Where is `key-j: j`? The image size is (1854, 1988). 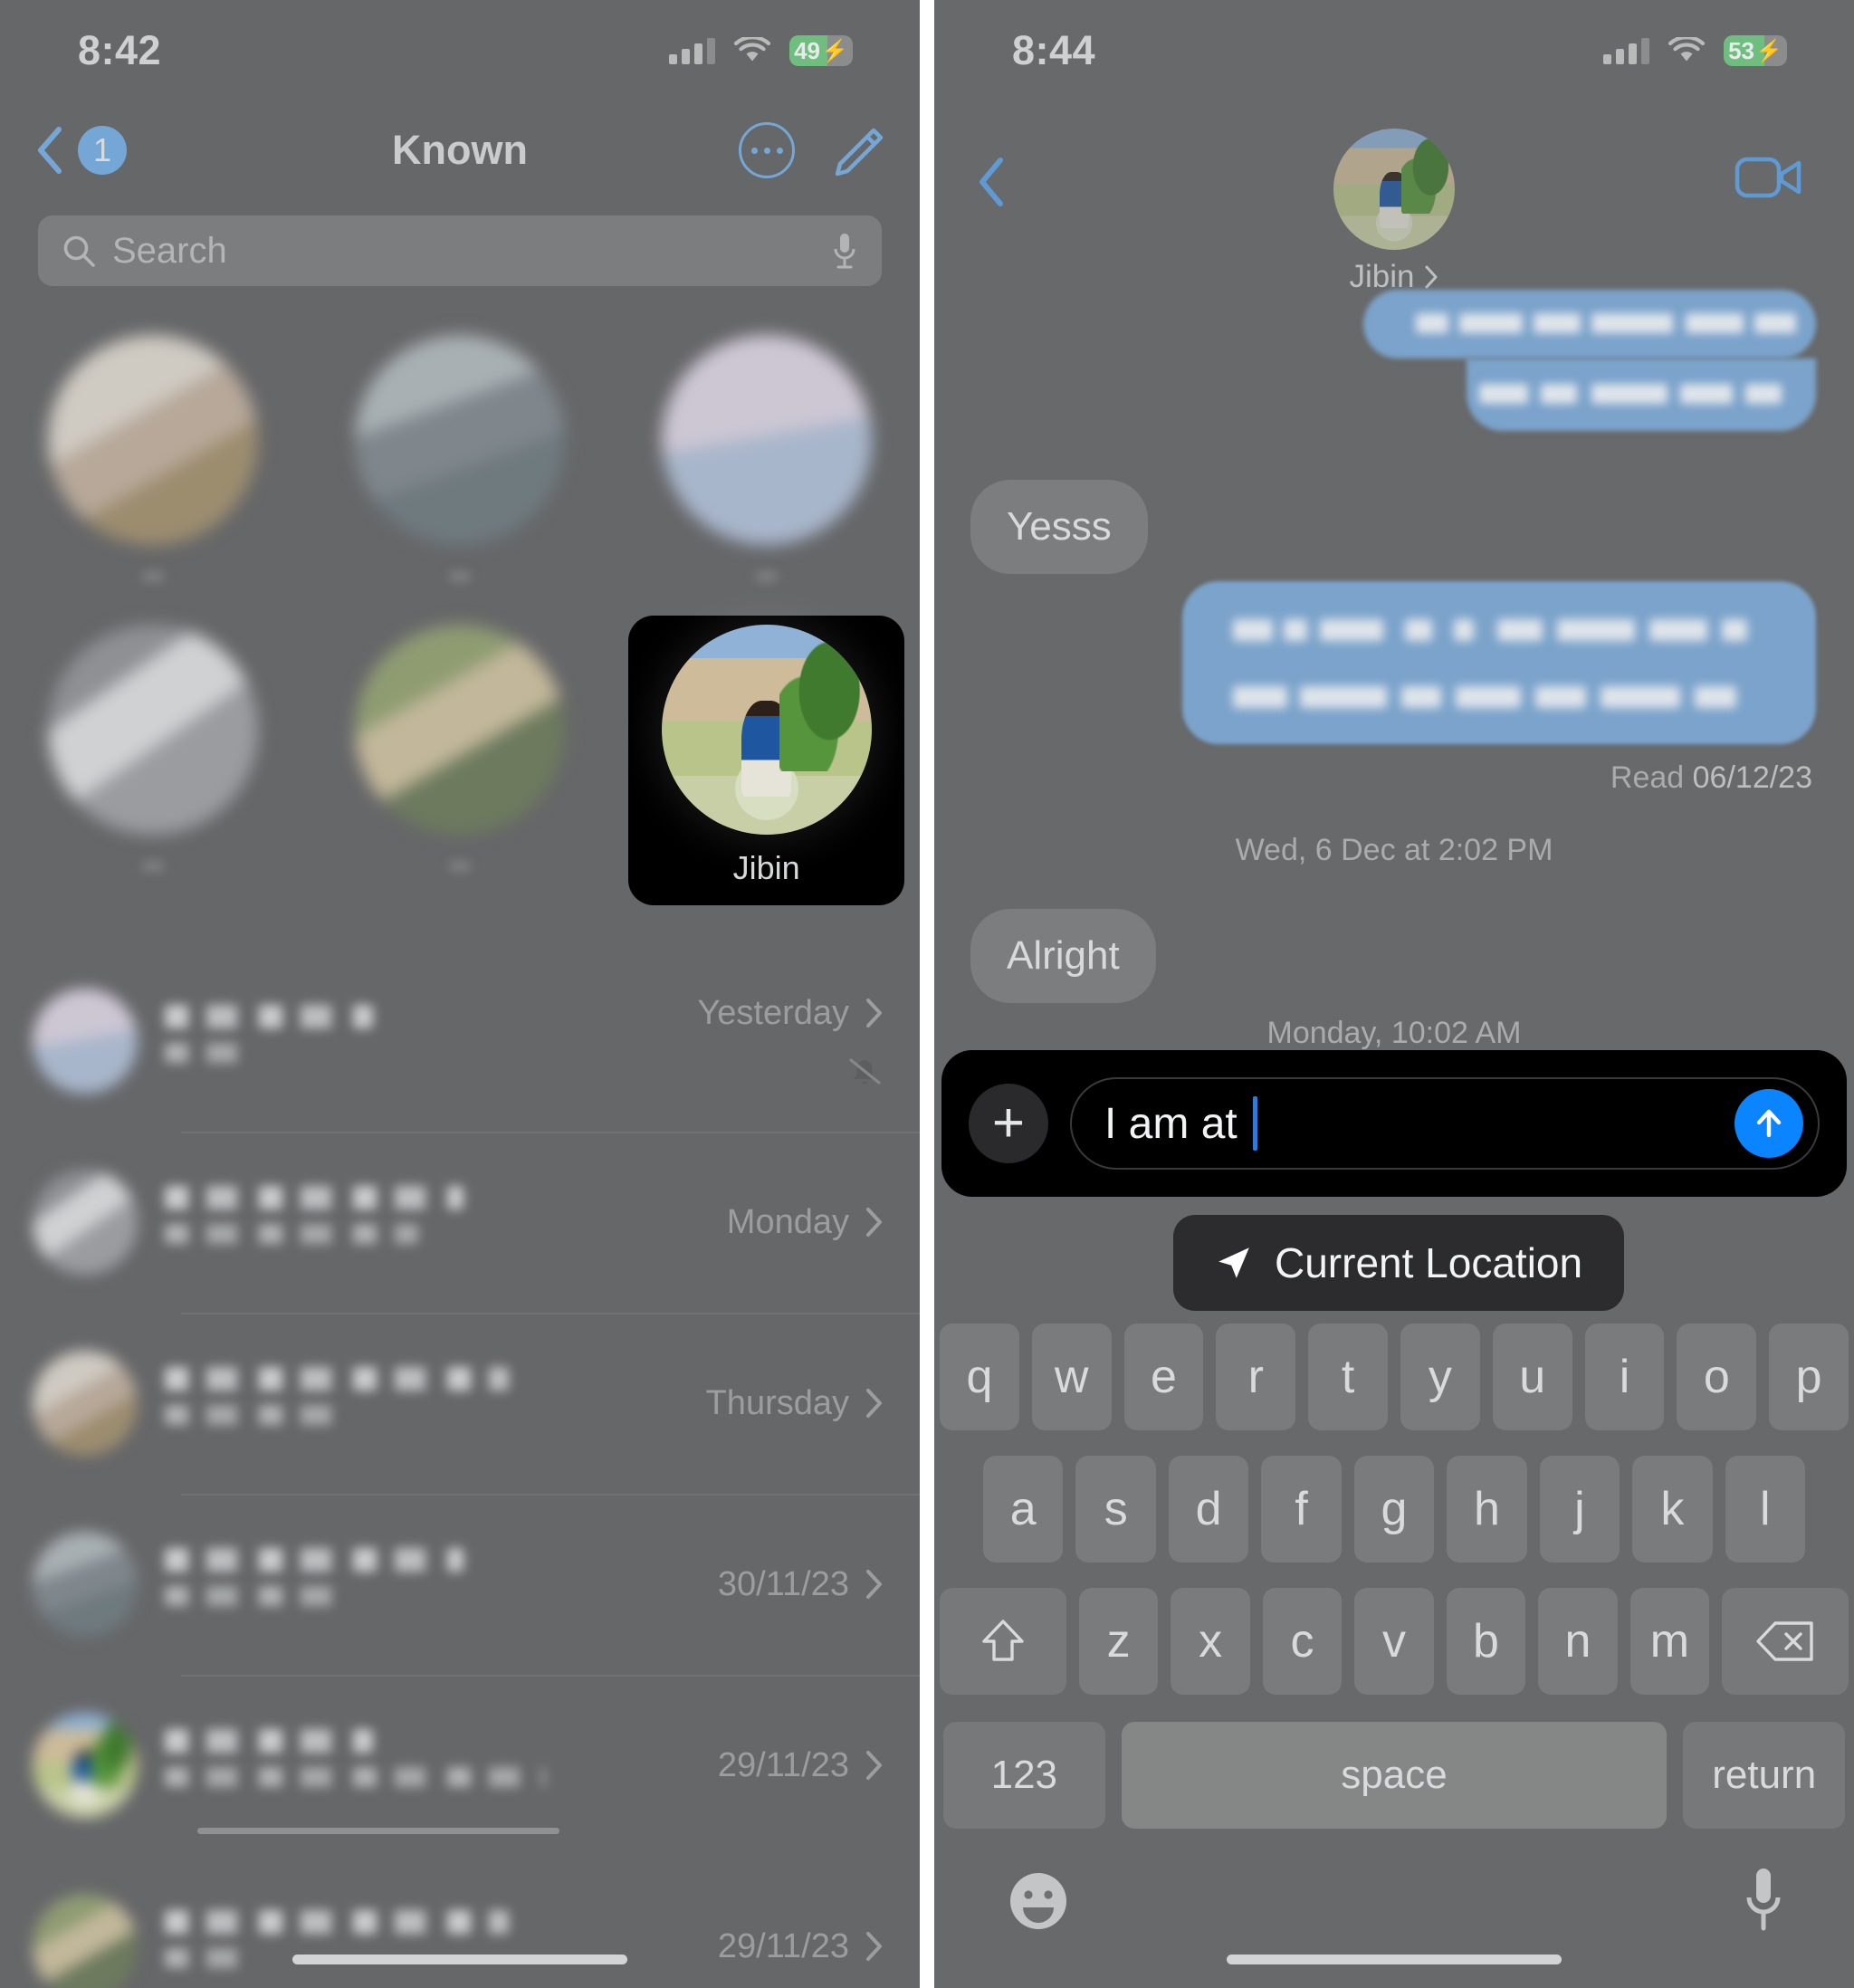 key-j: j is located at coordinates (1579, 1509).